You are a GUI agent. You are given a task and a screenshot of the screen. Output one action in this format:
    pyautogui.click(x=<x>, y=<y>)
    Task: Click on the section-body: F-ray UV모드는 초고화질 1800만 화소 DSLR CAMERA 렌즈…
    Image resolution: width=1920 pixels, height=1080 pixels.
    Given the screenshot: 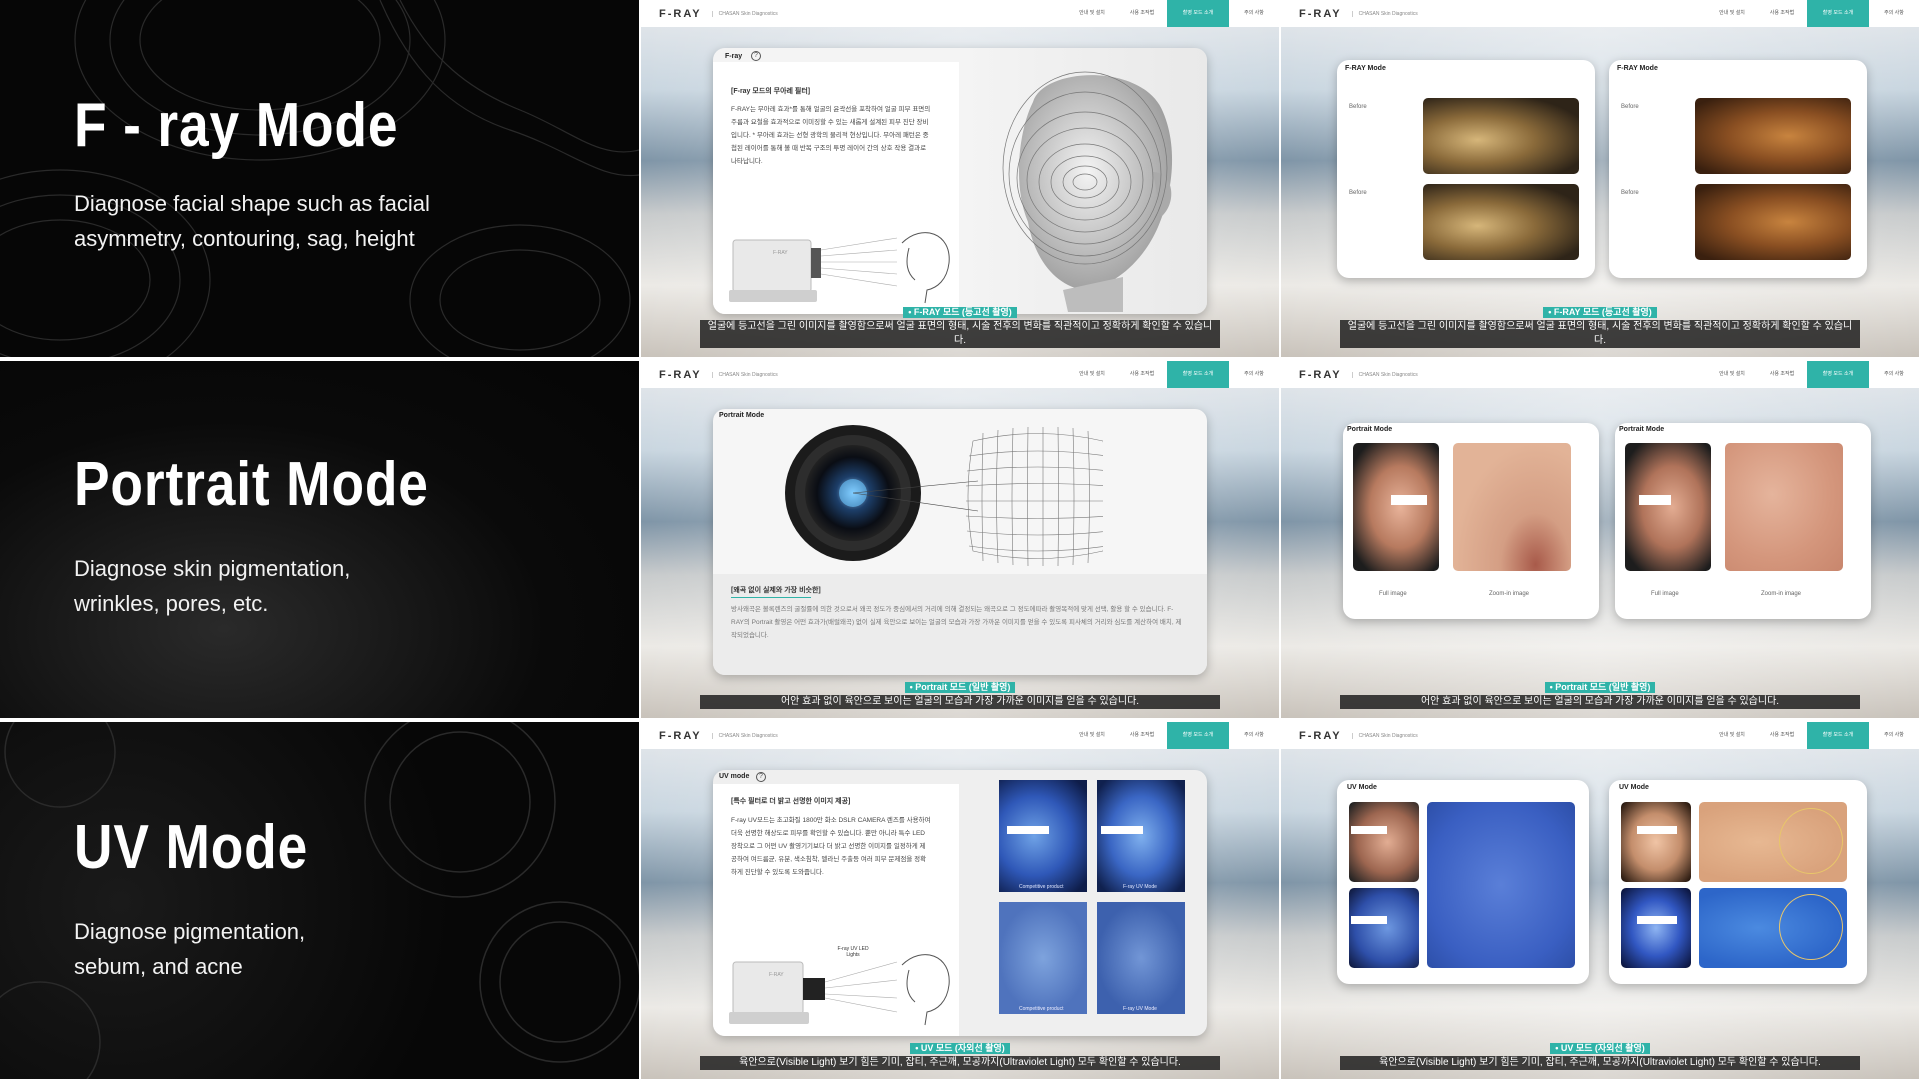 What is the action you would take?
    pyautogui.click(x=831, y=846)
    